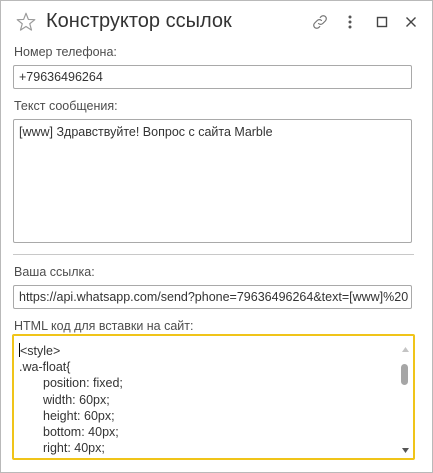 The height and width of the screenshot is (473, 433). Describe the element at coordinates (79, 415) in the screenshot. I see `code-line: height: 60px;` at that location.